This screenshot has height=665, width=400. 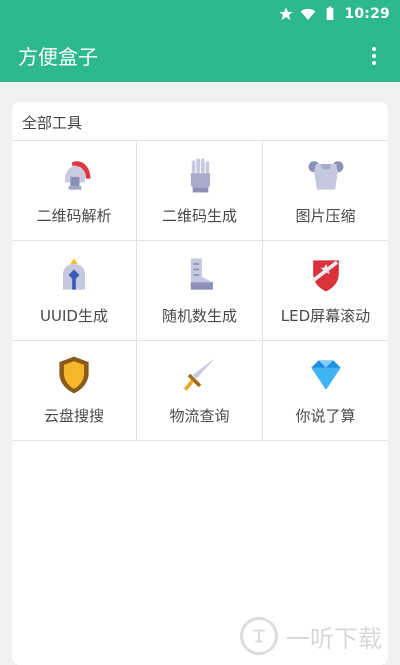 What do you see at coordinates (58, 57) in the screenshot?
I see `app-title: 方便盒子` at bounding box center [58, 57].